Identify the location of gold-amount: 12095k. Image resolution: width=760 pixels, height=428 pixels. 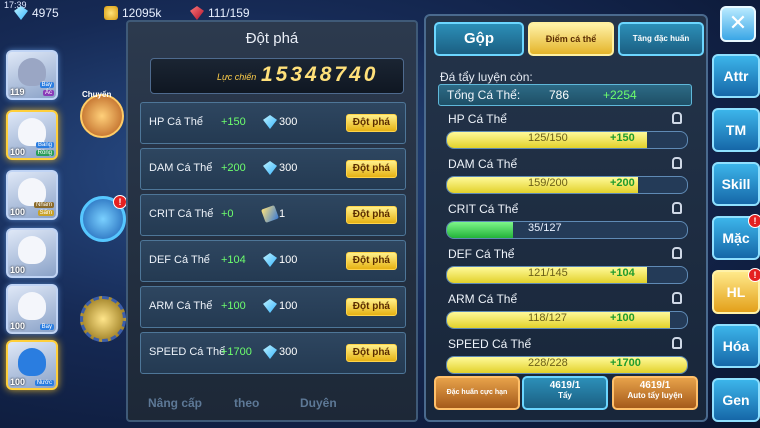
(142, 13).